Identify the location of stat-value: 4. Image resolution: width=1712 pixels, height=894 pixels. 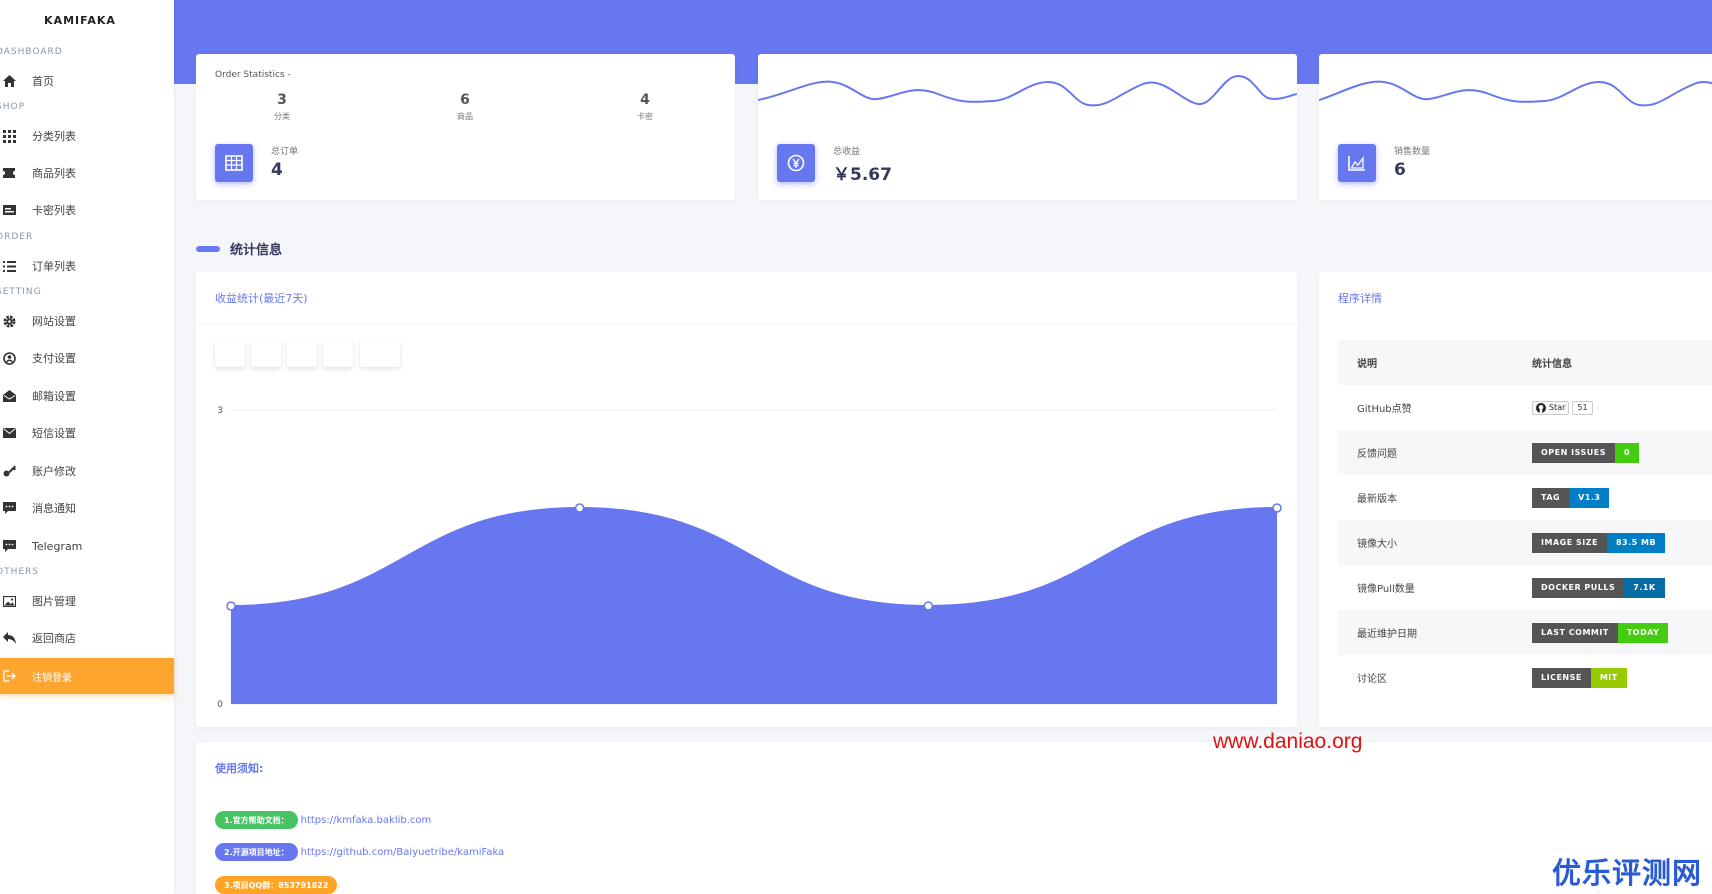
(645, 100).